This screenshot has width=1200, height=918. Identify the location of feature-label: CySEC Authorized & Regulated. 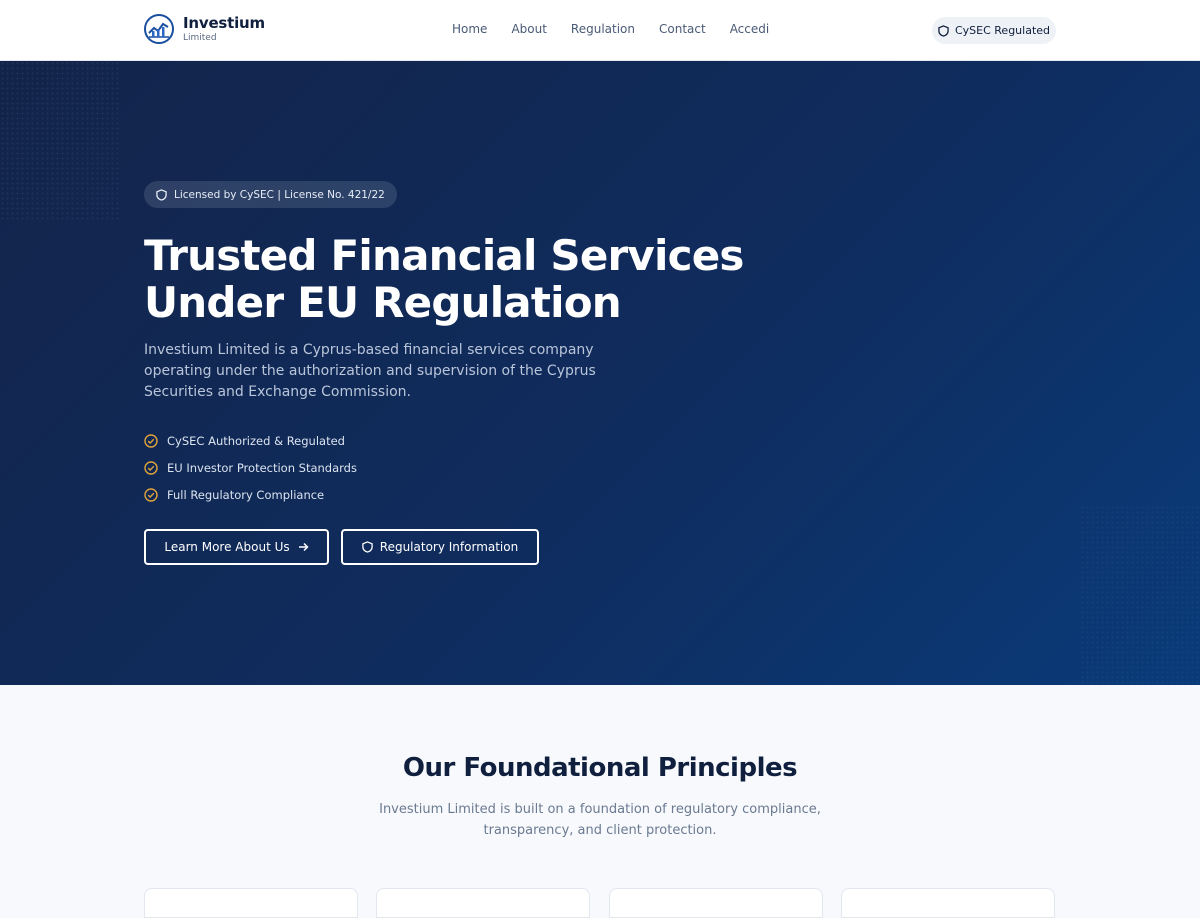
(256, 440).